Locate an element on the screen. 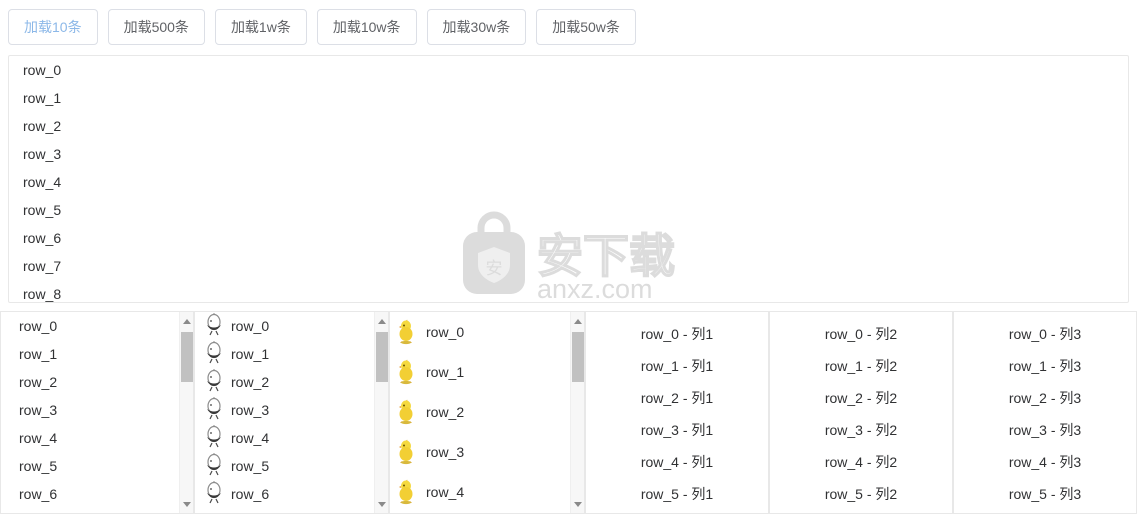  list-item: row_3 - 列3 is located at coordinates (1045, 430).